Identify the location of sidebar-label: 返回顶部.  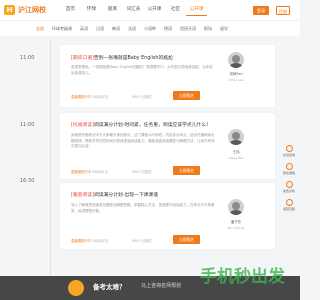
(288, 209).